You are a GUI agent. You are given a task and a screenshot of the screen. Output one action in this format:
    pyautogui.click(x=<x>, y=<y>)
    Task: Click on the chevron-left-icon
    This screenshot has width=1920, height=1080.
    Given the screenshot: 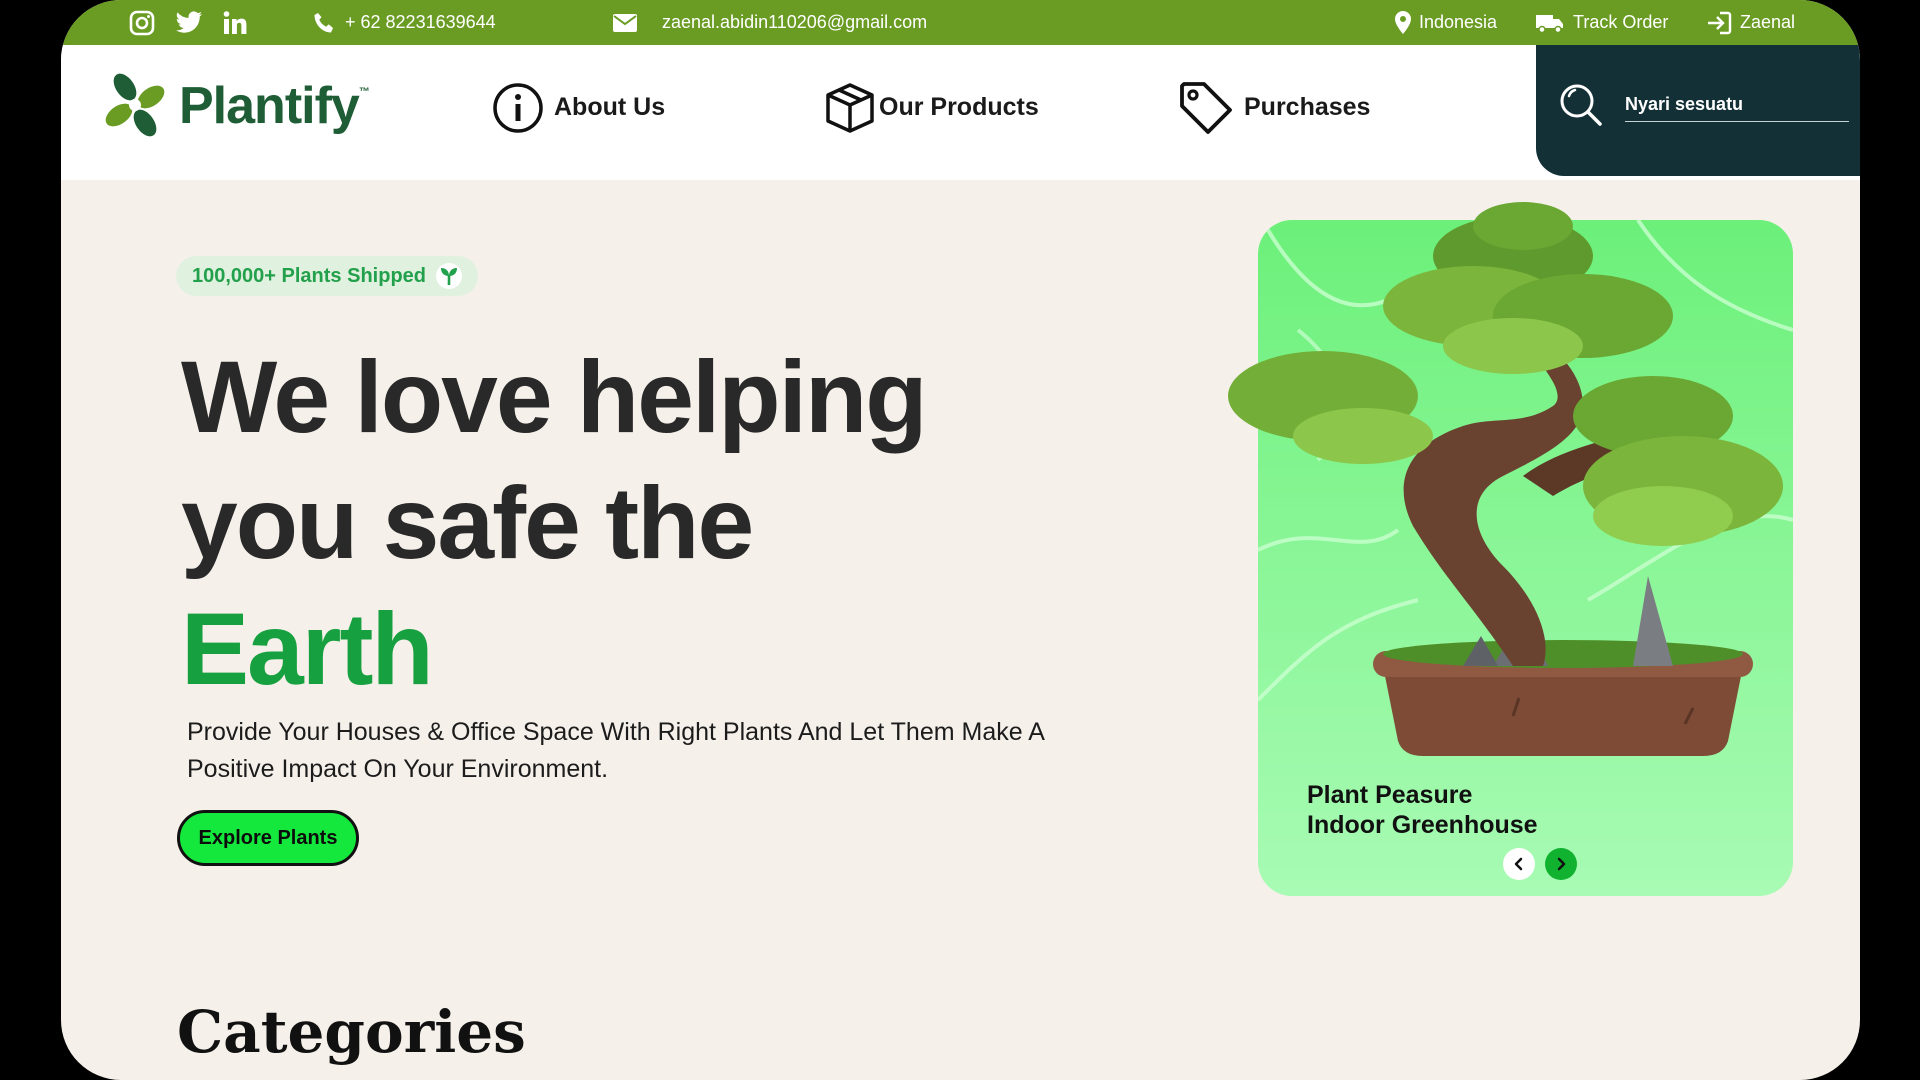 What is the action you would take?
    pyautogui.click(x=1518, y=864)
    